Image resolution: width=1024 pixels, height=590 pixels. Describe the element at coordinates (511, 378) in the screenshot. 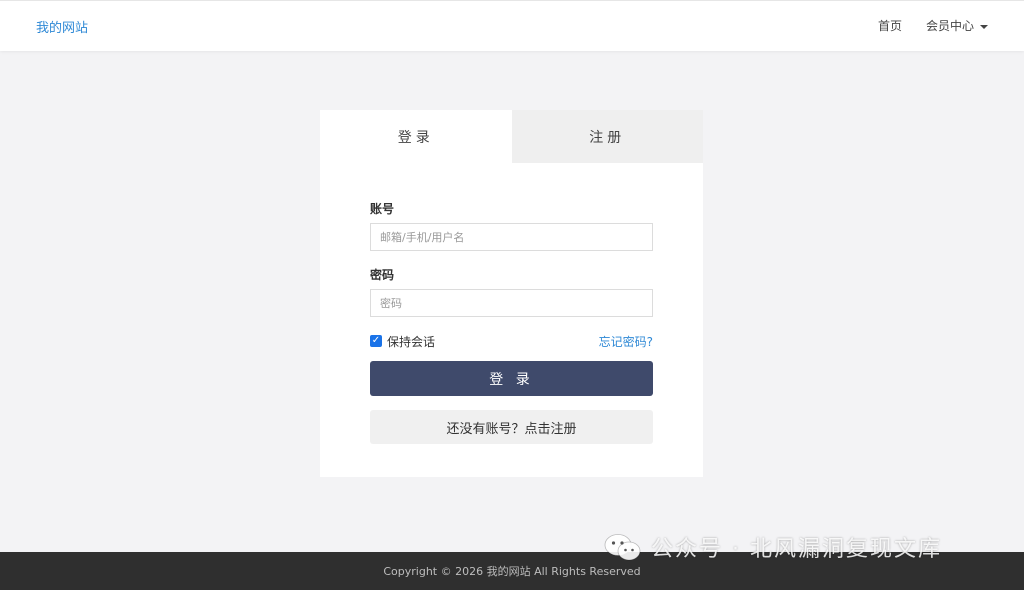

I see `login-button: 登 录` at that location.